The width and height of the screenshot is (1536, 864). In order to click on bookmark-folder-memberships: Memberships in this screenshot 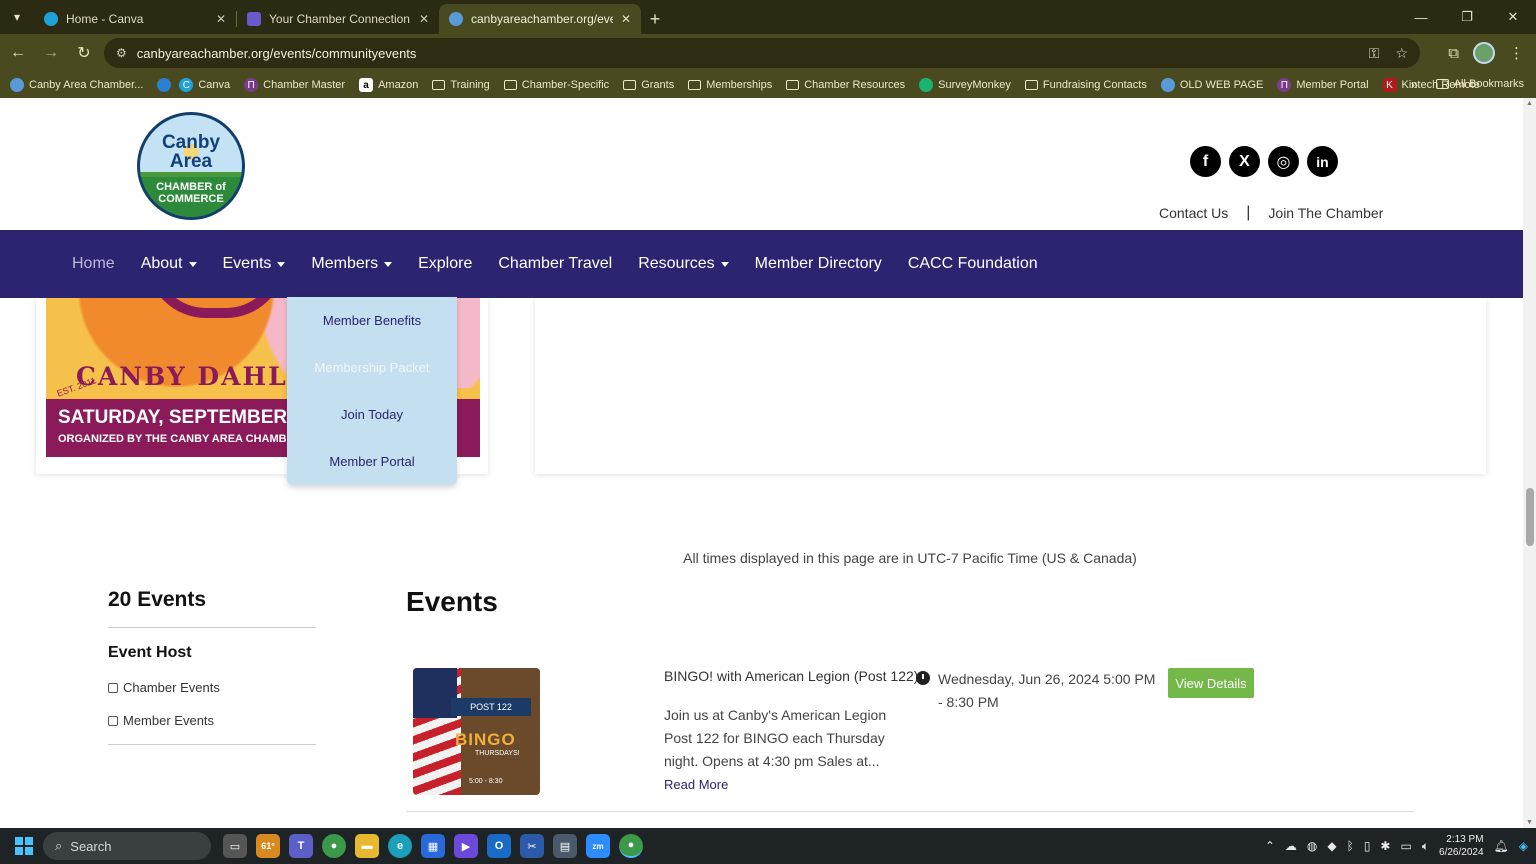, I will do `click(730, 85)`.